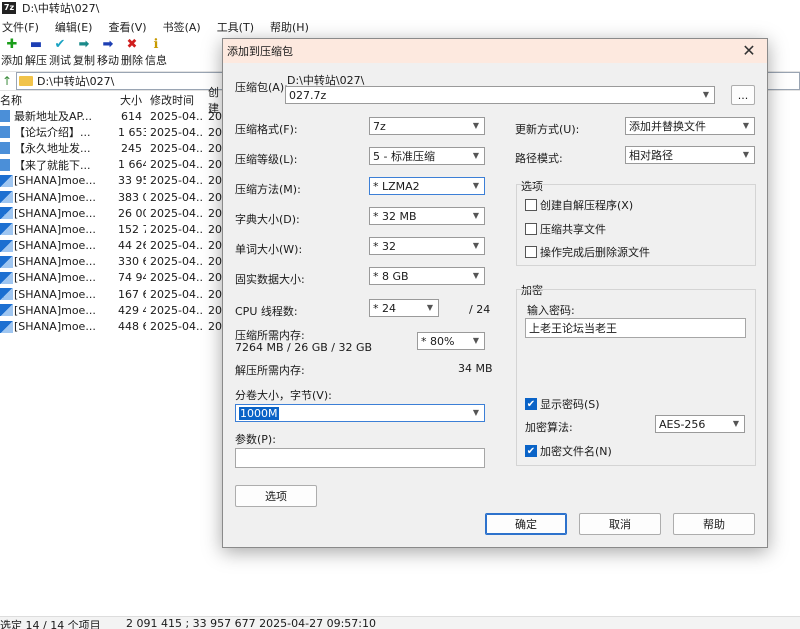 The width and height of the screenshot is (800, 629). I want to click on dialog-title: 添加到压缩包, so click(260, 51).